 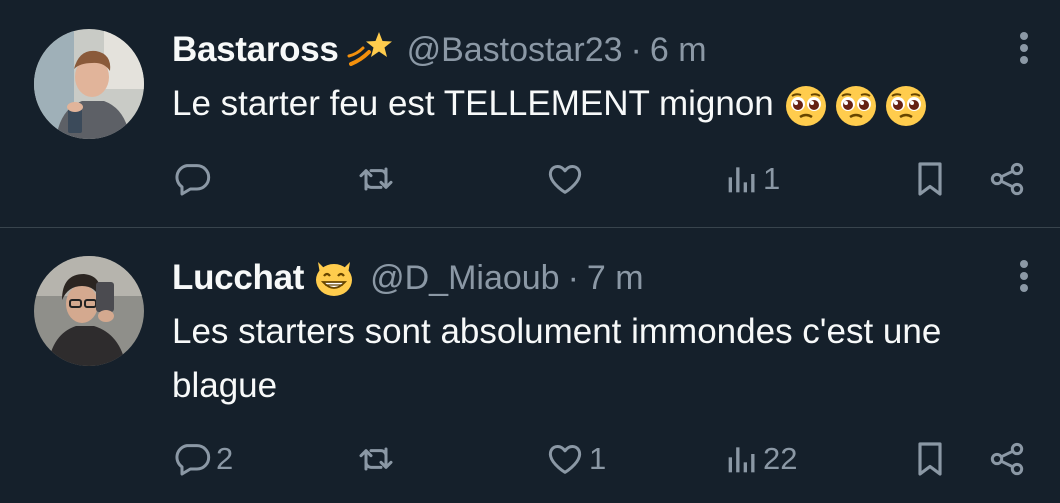 I want to click on views-button: 1, so click(x=752, y=179).